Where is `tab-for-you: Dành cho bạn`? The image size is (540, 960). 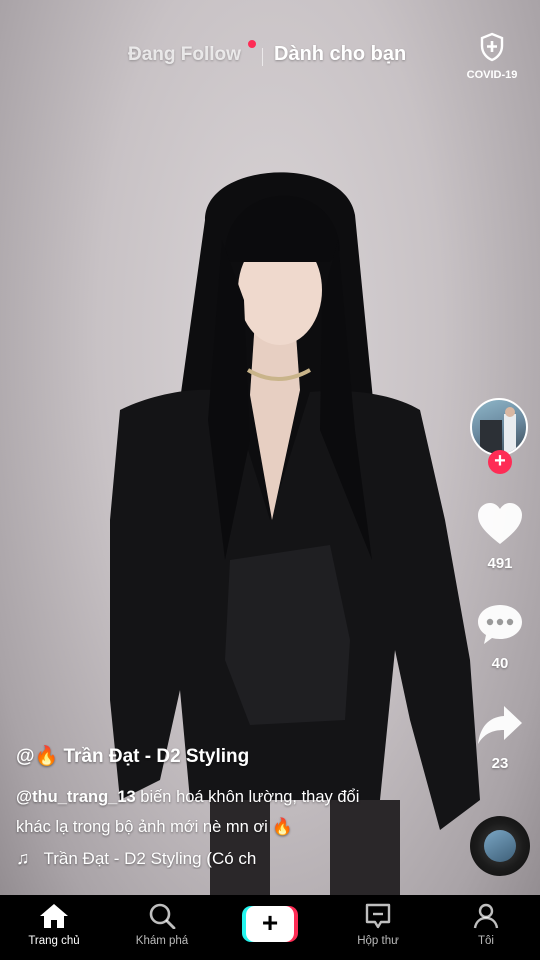
tab-for-you: Dành cho bạn is located at coordinates (340, 54).